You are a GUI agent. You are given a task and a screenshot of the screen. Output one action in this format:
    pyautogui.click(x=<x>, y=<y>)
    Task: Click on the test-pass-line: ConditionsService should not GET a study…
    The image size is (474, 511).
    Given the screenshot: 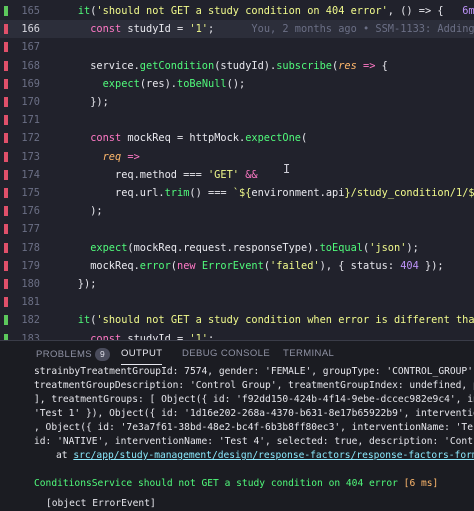 What is the action you would take?
    pyautogui.click(x=254, y=484)
    